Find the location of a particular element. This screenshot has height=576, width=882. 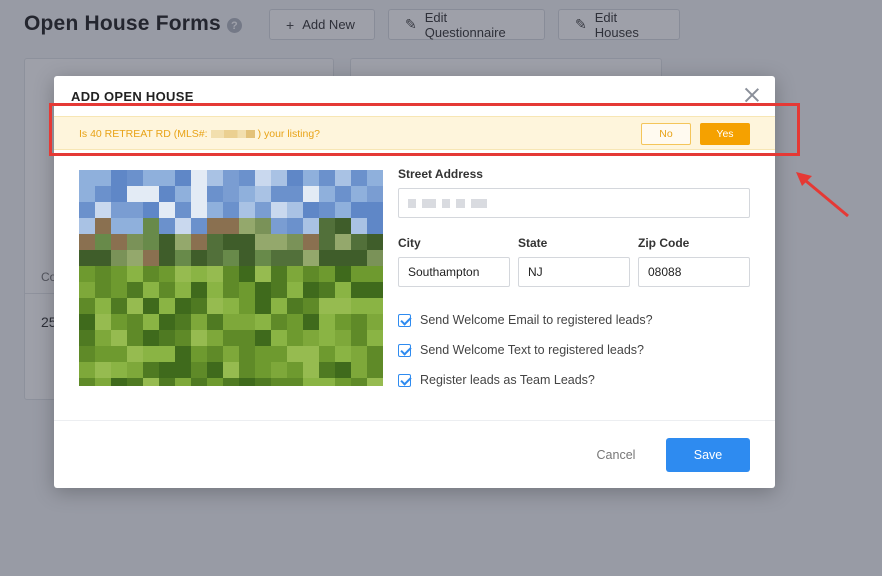

modal-title: ADD OPEN HOUSE is located at coordinates (132, 96).